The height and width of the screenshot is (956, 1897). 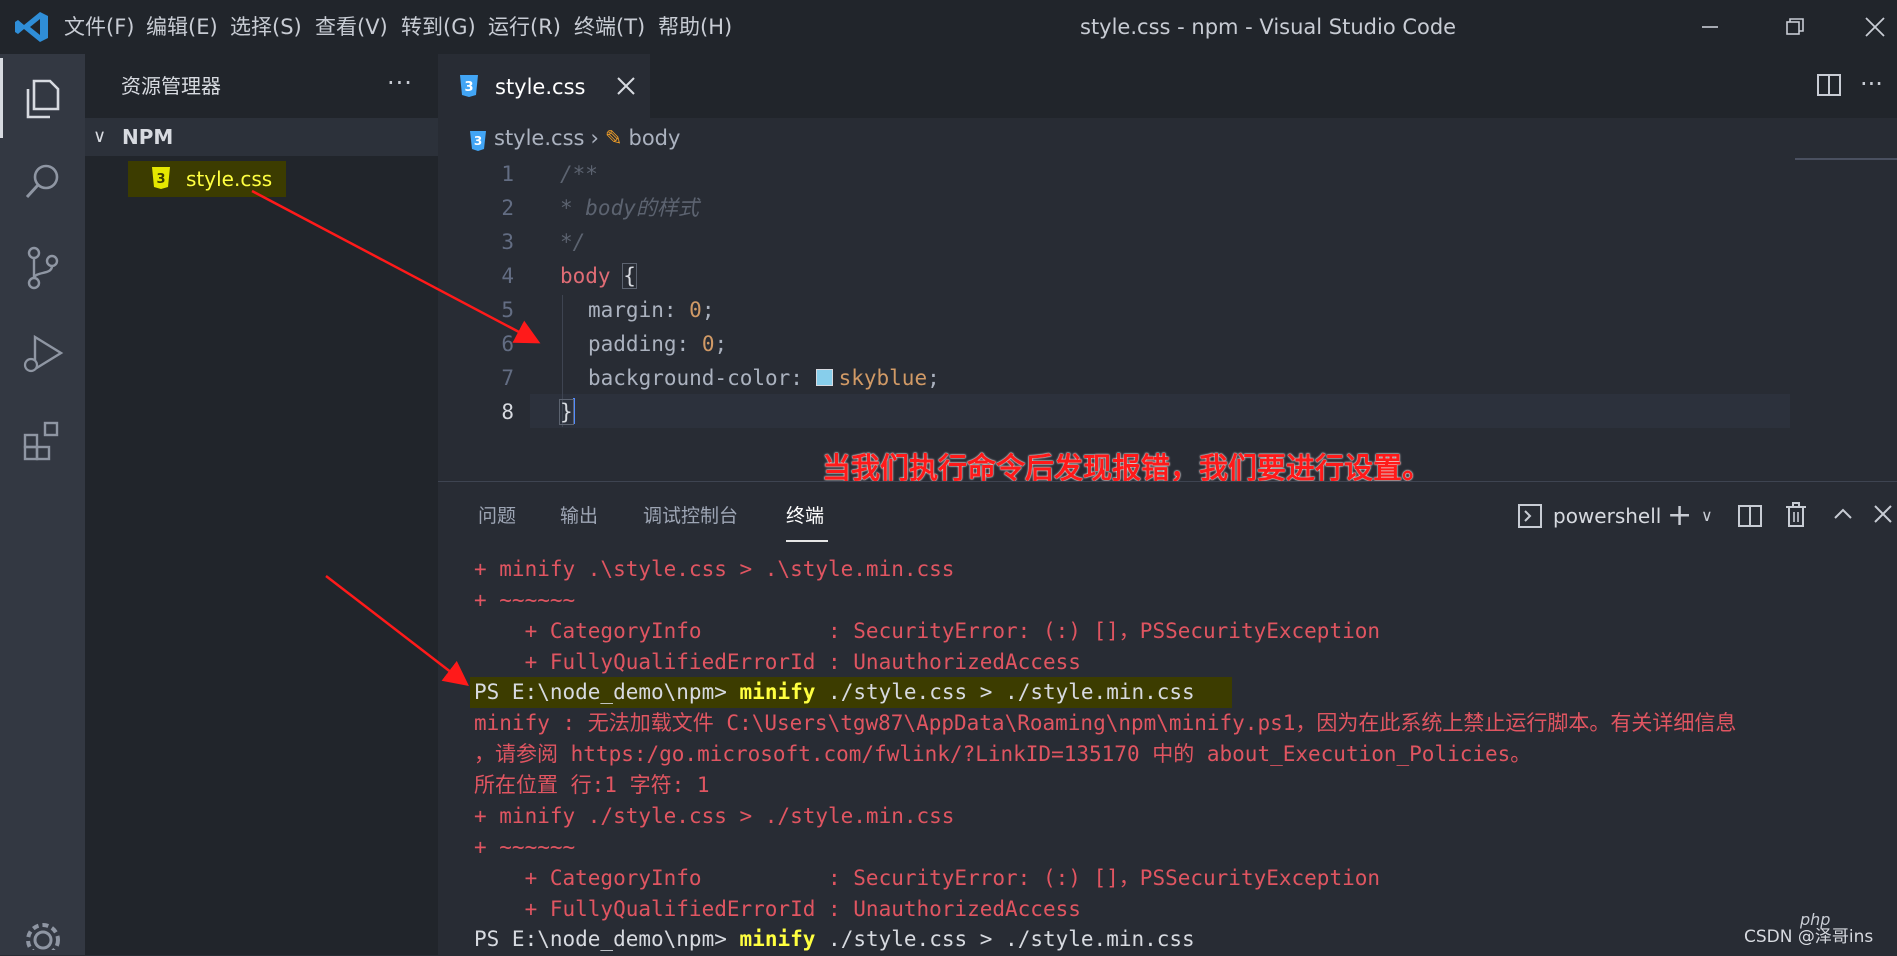 What do you see at coordinates (397, 631) in the screenshot?
I see `arrow-to-command` at bounding box center [397, 631].